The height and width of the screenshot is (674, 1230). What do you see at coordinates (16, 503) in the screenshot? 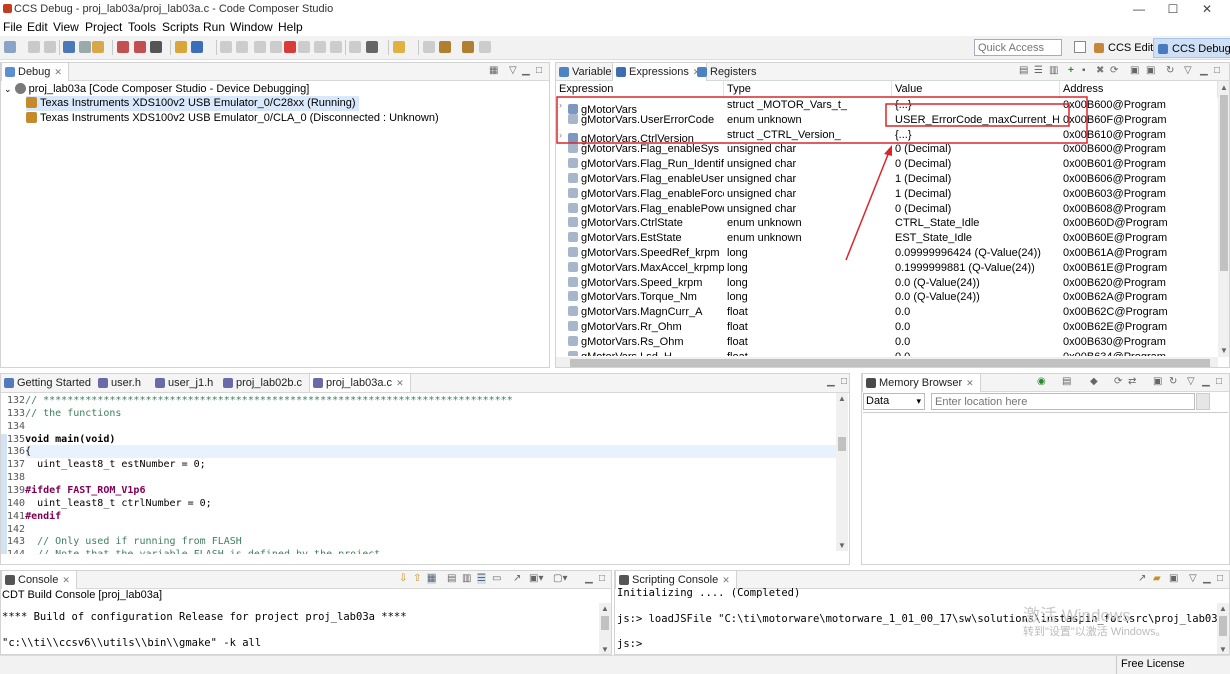
I see `line-number: 140` at bounding box center [16, 503].